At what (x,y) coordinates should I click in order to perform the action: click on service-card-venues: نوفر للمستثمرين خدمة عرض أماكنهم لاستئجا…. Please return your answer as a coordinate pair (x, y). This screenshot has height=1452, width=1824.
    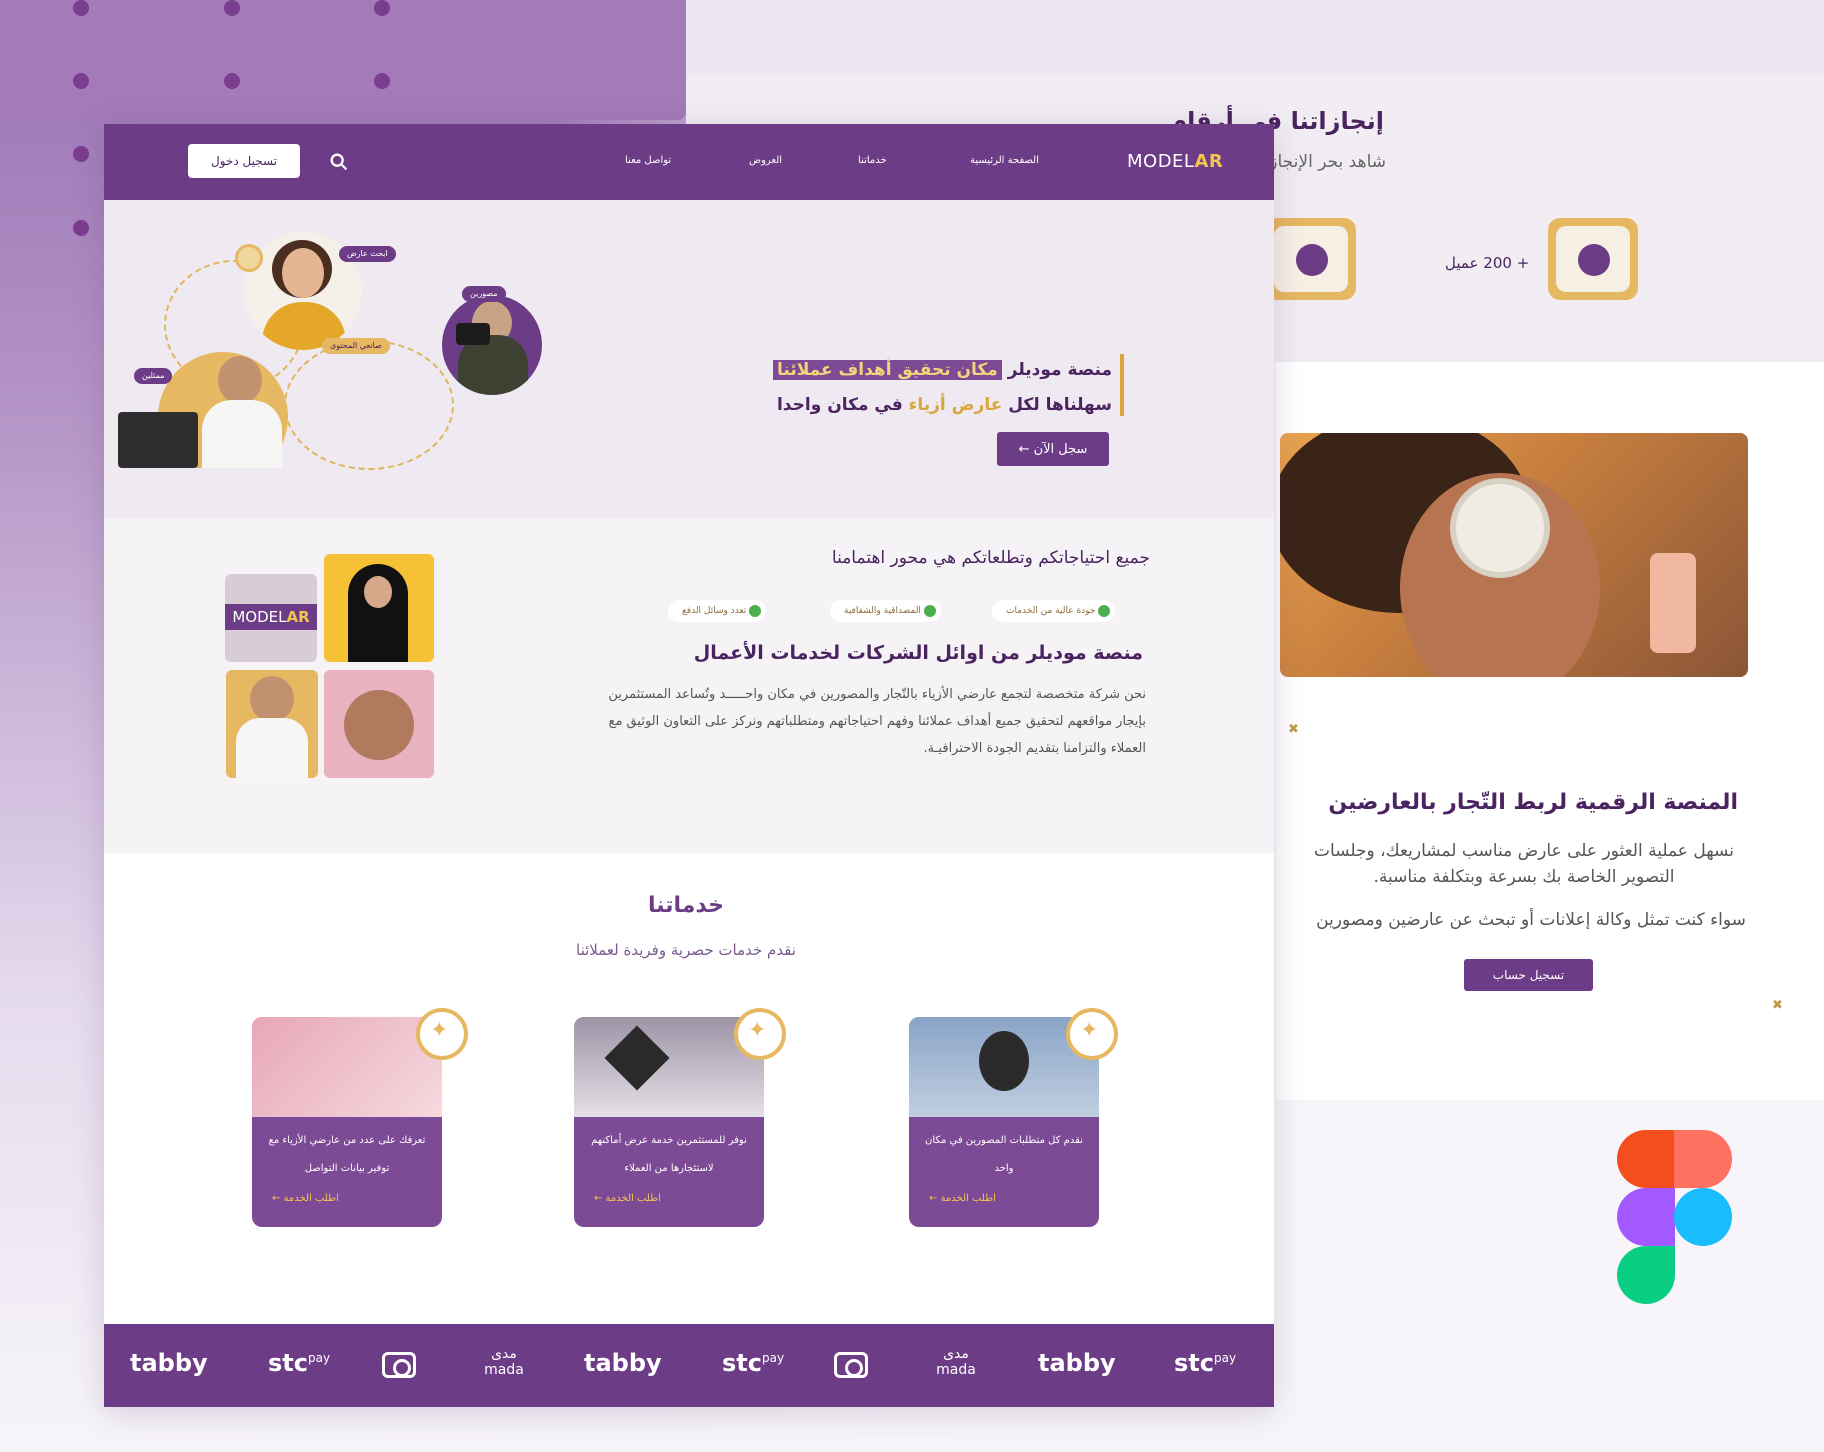
    Looking at the image, I should click on (669, 1122).